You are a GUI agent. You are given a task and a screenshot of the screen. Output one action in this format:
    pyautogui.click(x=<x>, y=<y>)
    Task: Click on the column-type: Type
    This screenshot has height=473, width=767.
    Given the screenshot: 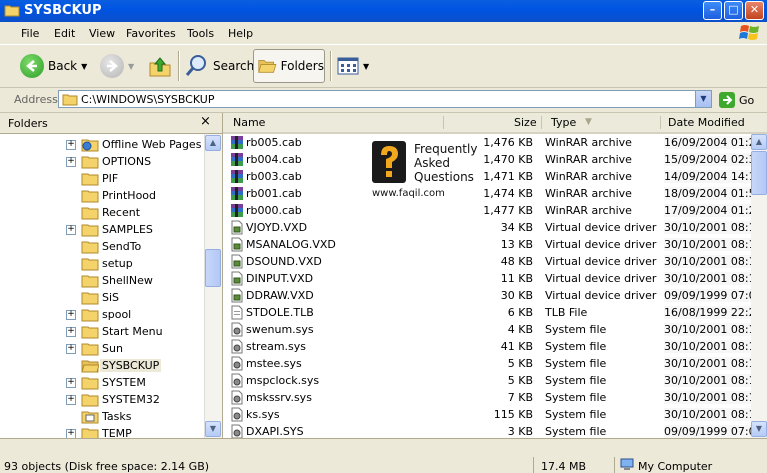 What is the action you would take?
    pyautogui.click(x=563, y=122)
    